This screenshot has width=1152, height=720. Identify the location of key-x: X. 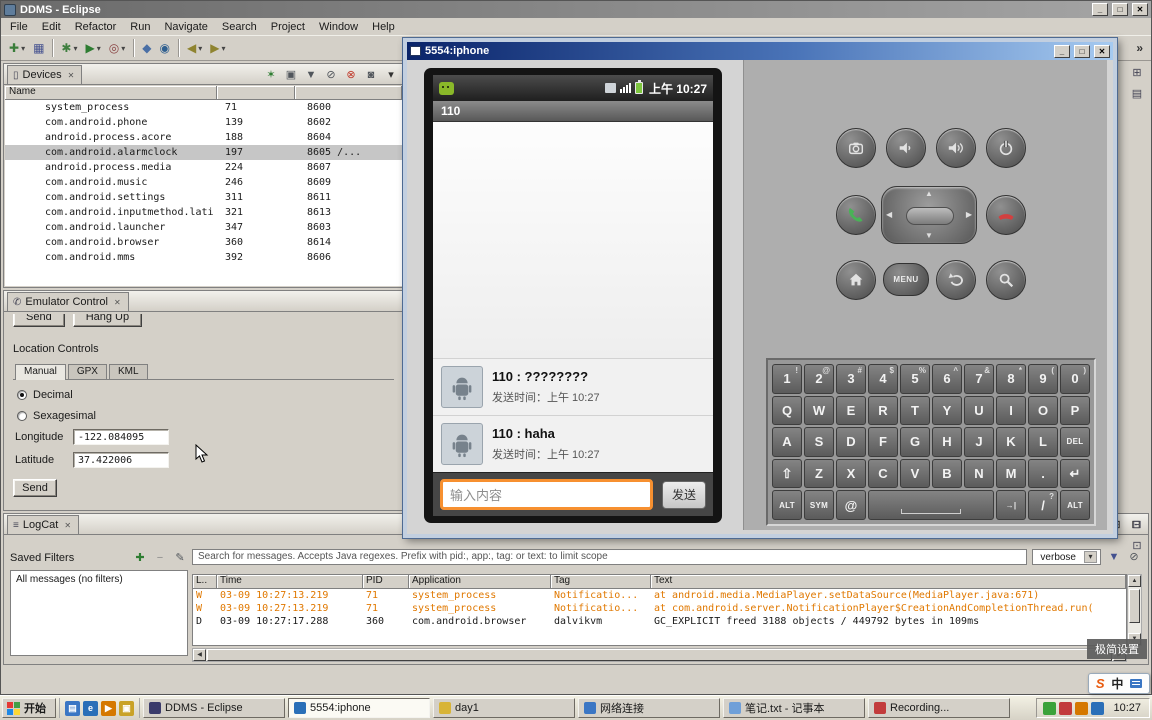
(851, 473).